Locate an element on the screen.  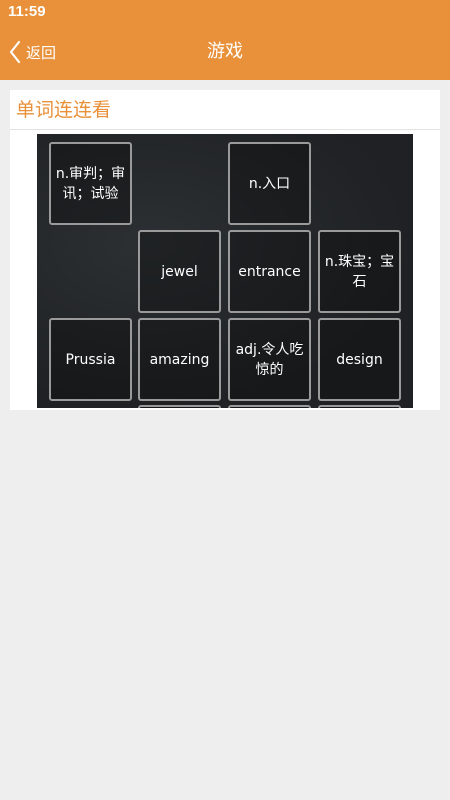
word-tile: Prussia is located at coordinates (90, 359).